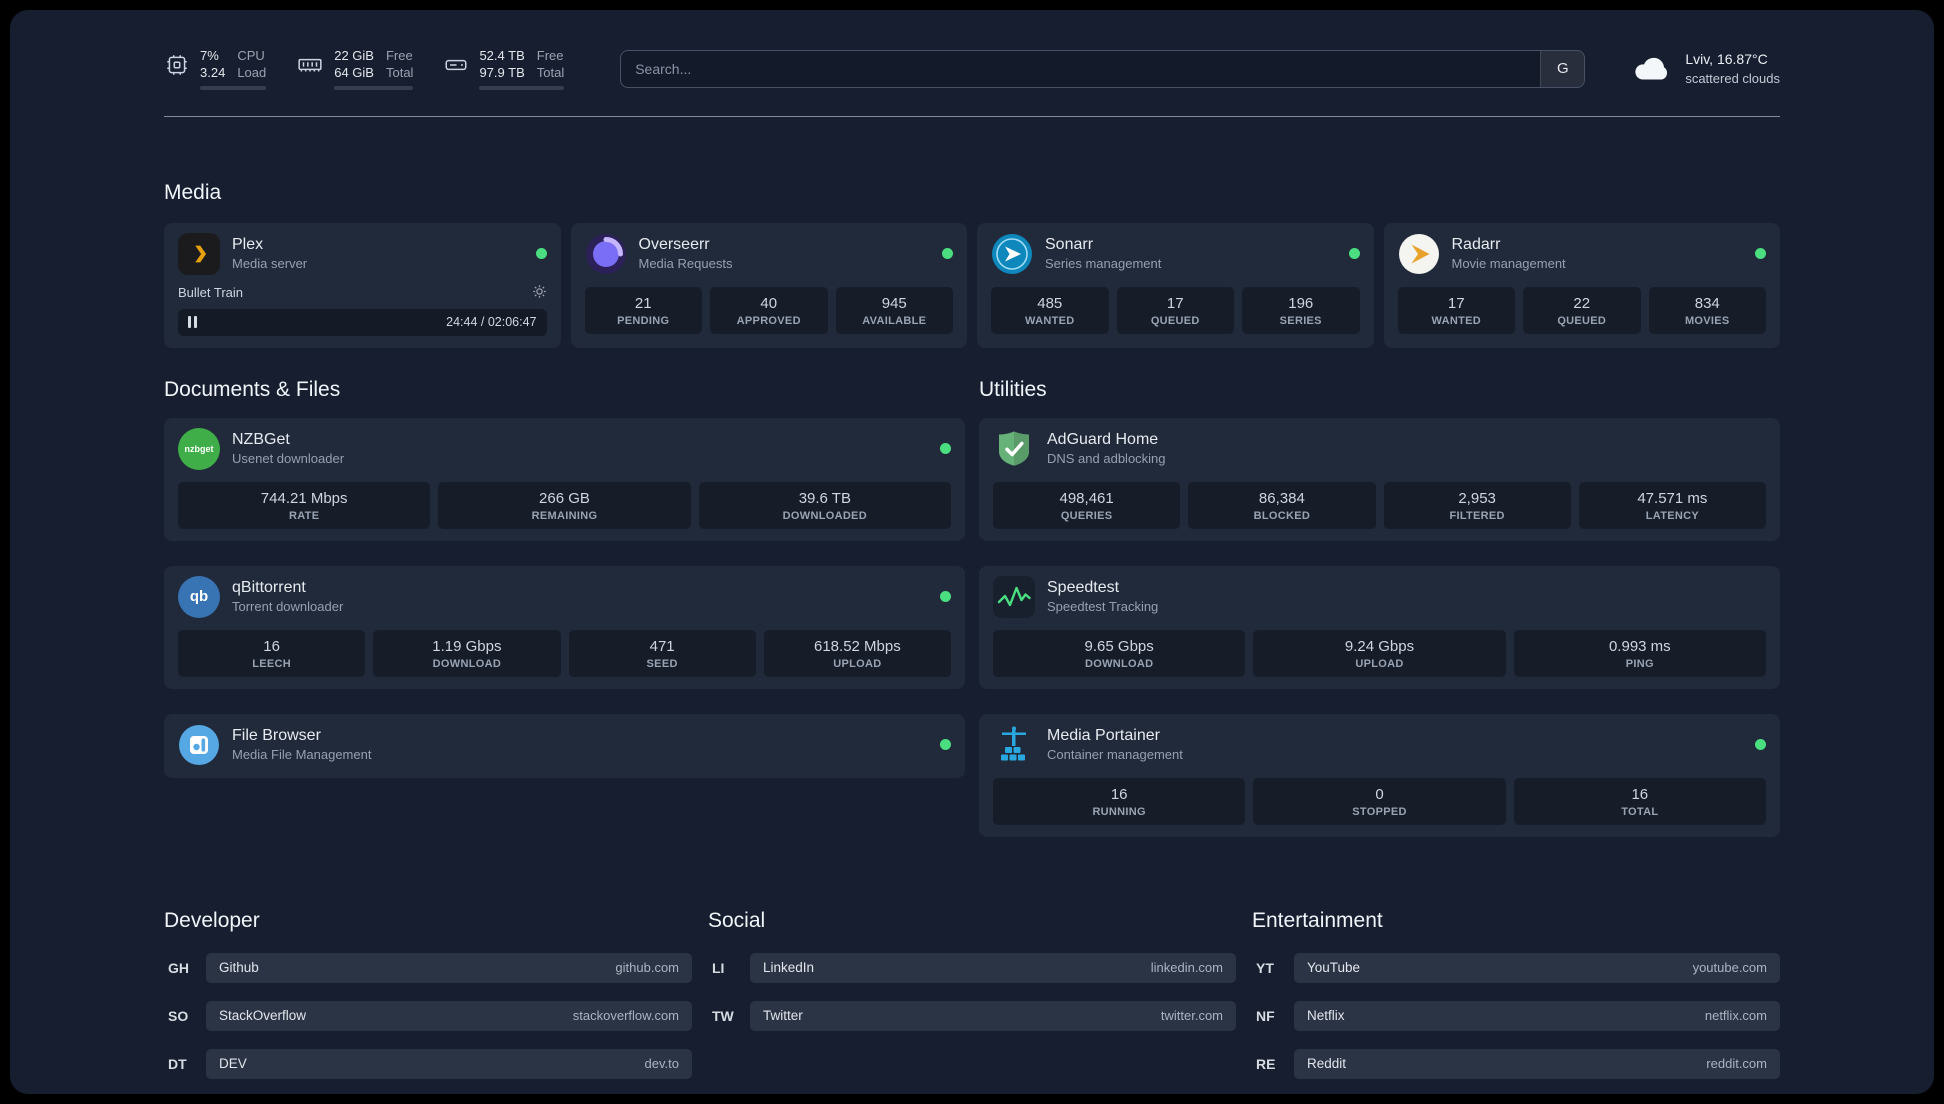 The image size is (1944, 1104). What do you see at coordinates (1069, 244) in the screenshot?
I see `service-name: Sonarr` at bounding box center [1069, 244].